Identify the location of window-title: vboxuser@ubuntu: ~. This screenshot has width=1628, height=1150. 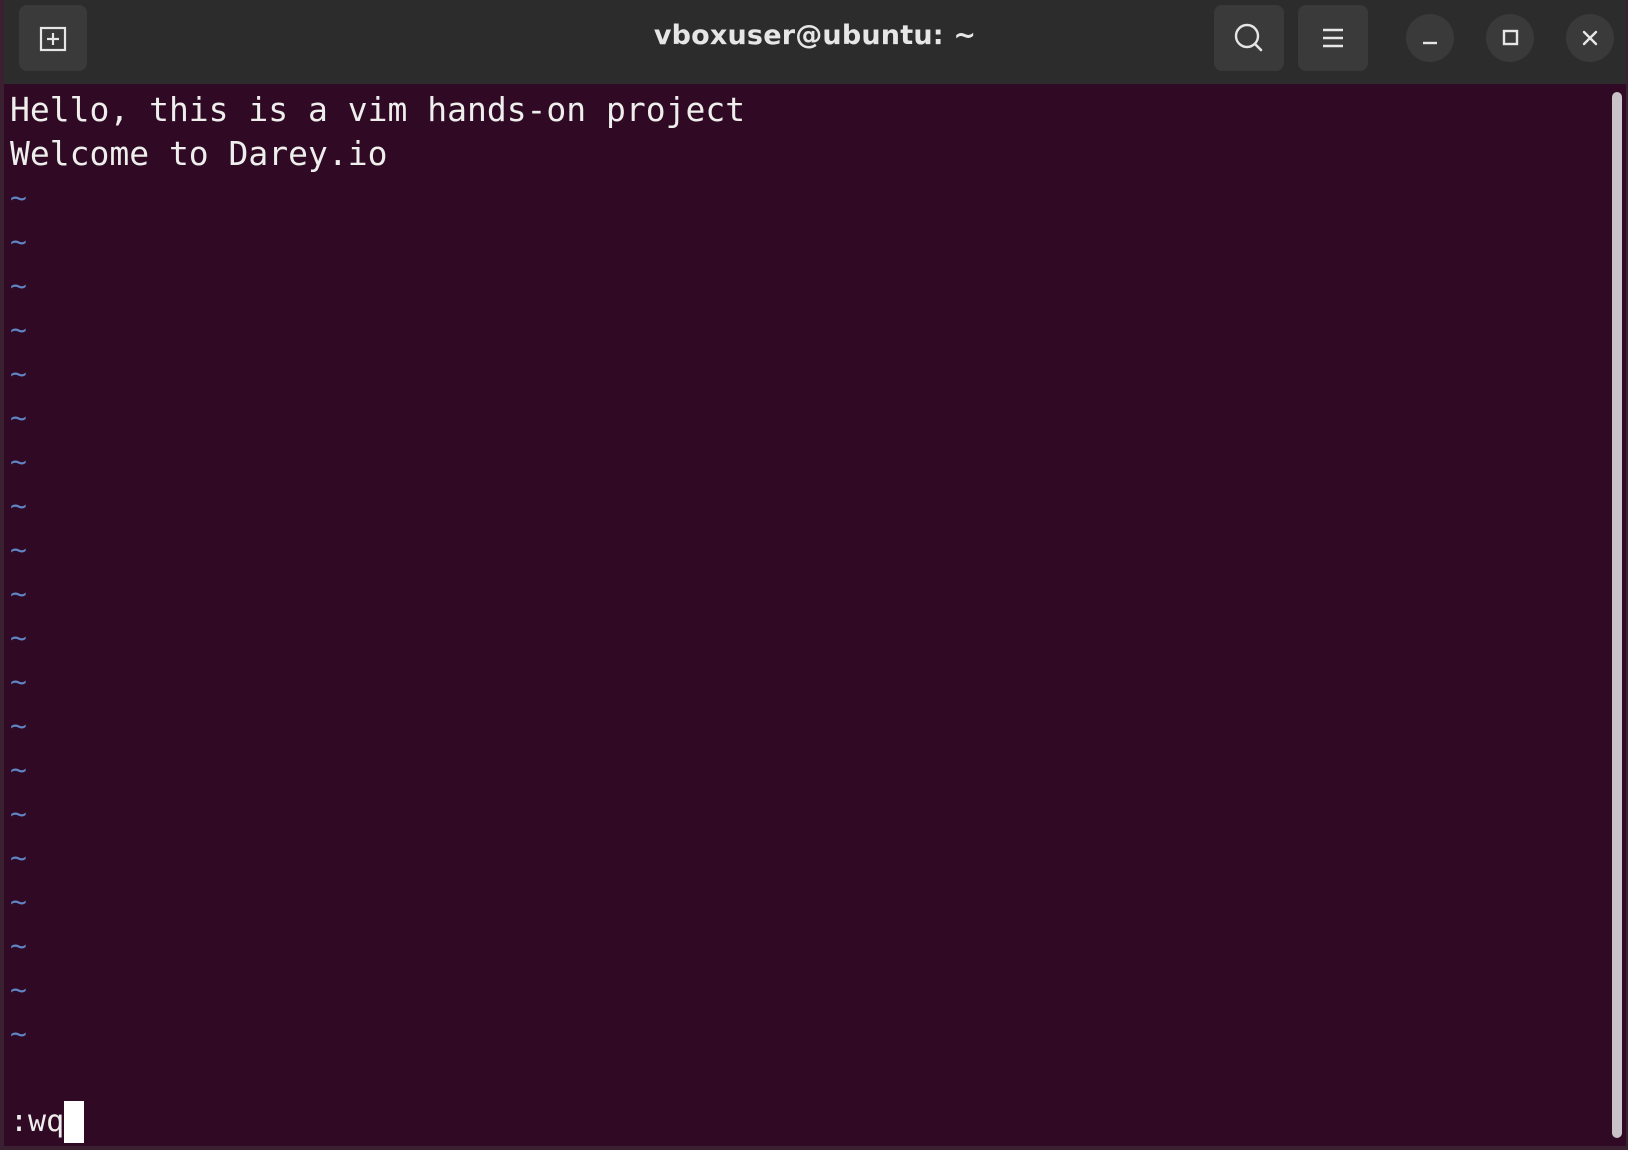
(815, 35).